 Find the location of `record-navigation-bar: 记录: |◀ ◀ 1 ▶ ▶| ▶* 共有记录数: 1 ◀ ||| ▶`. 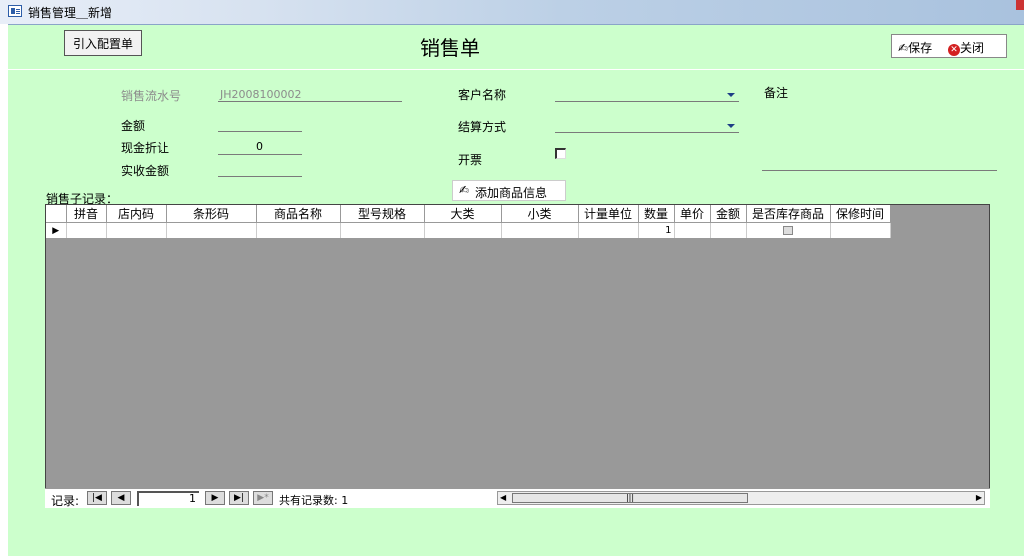

record-navigation-bar: 记录: |◀ ◀ 1 ▶ ▶| ▶* 共有记录数: 1 ◀ ||| ▶ is located at coordinates (517, 498).